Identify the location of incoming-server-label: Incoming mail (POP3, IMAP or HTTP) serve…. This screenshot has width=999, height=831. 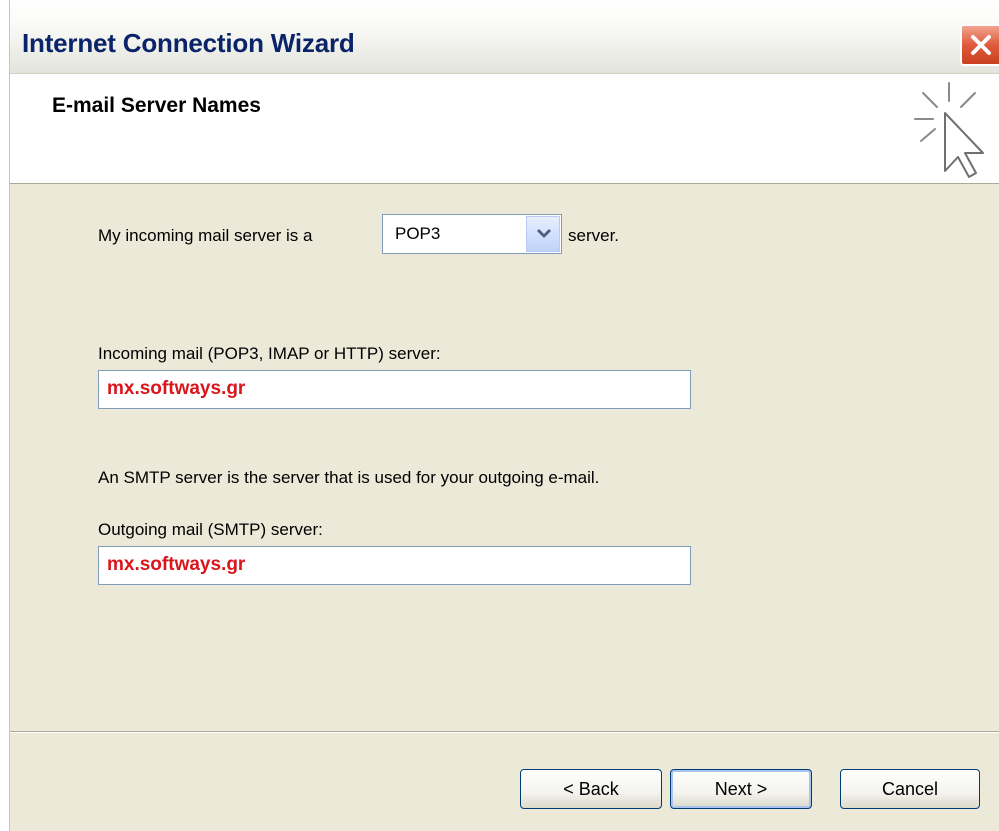
(269, 353).